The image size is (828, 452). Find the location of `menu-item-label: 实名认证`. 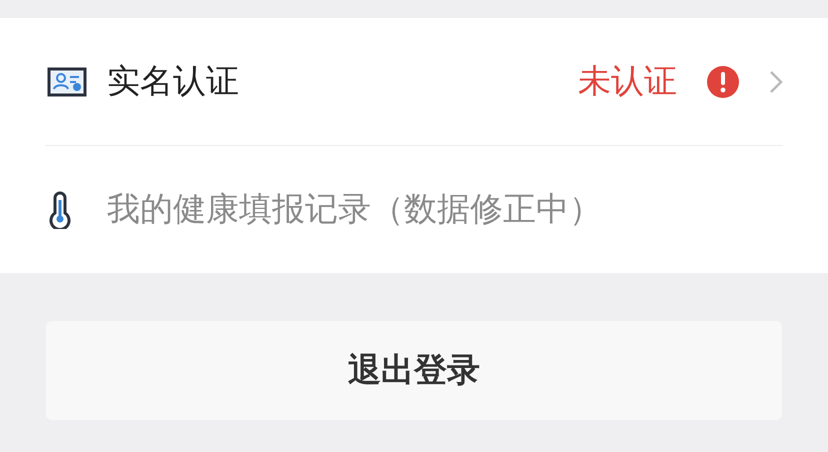

menu-item-label: 实名认证 is located at coordinates (334, 81).